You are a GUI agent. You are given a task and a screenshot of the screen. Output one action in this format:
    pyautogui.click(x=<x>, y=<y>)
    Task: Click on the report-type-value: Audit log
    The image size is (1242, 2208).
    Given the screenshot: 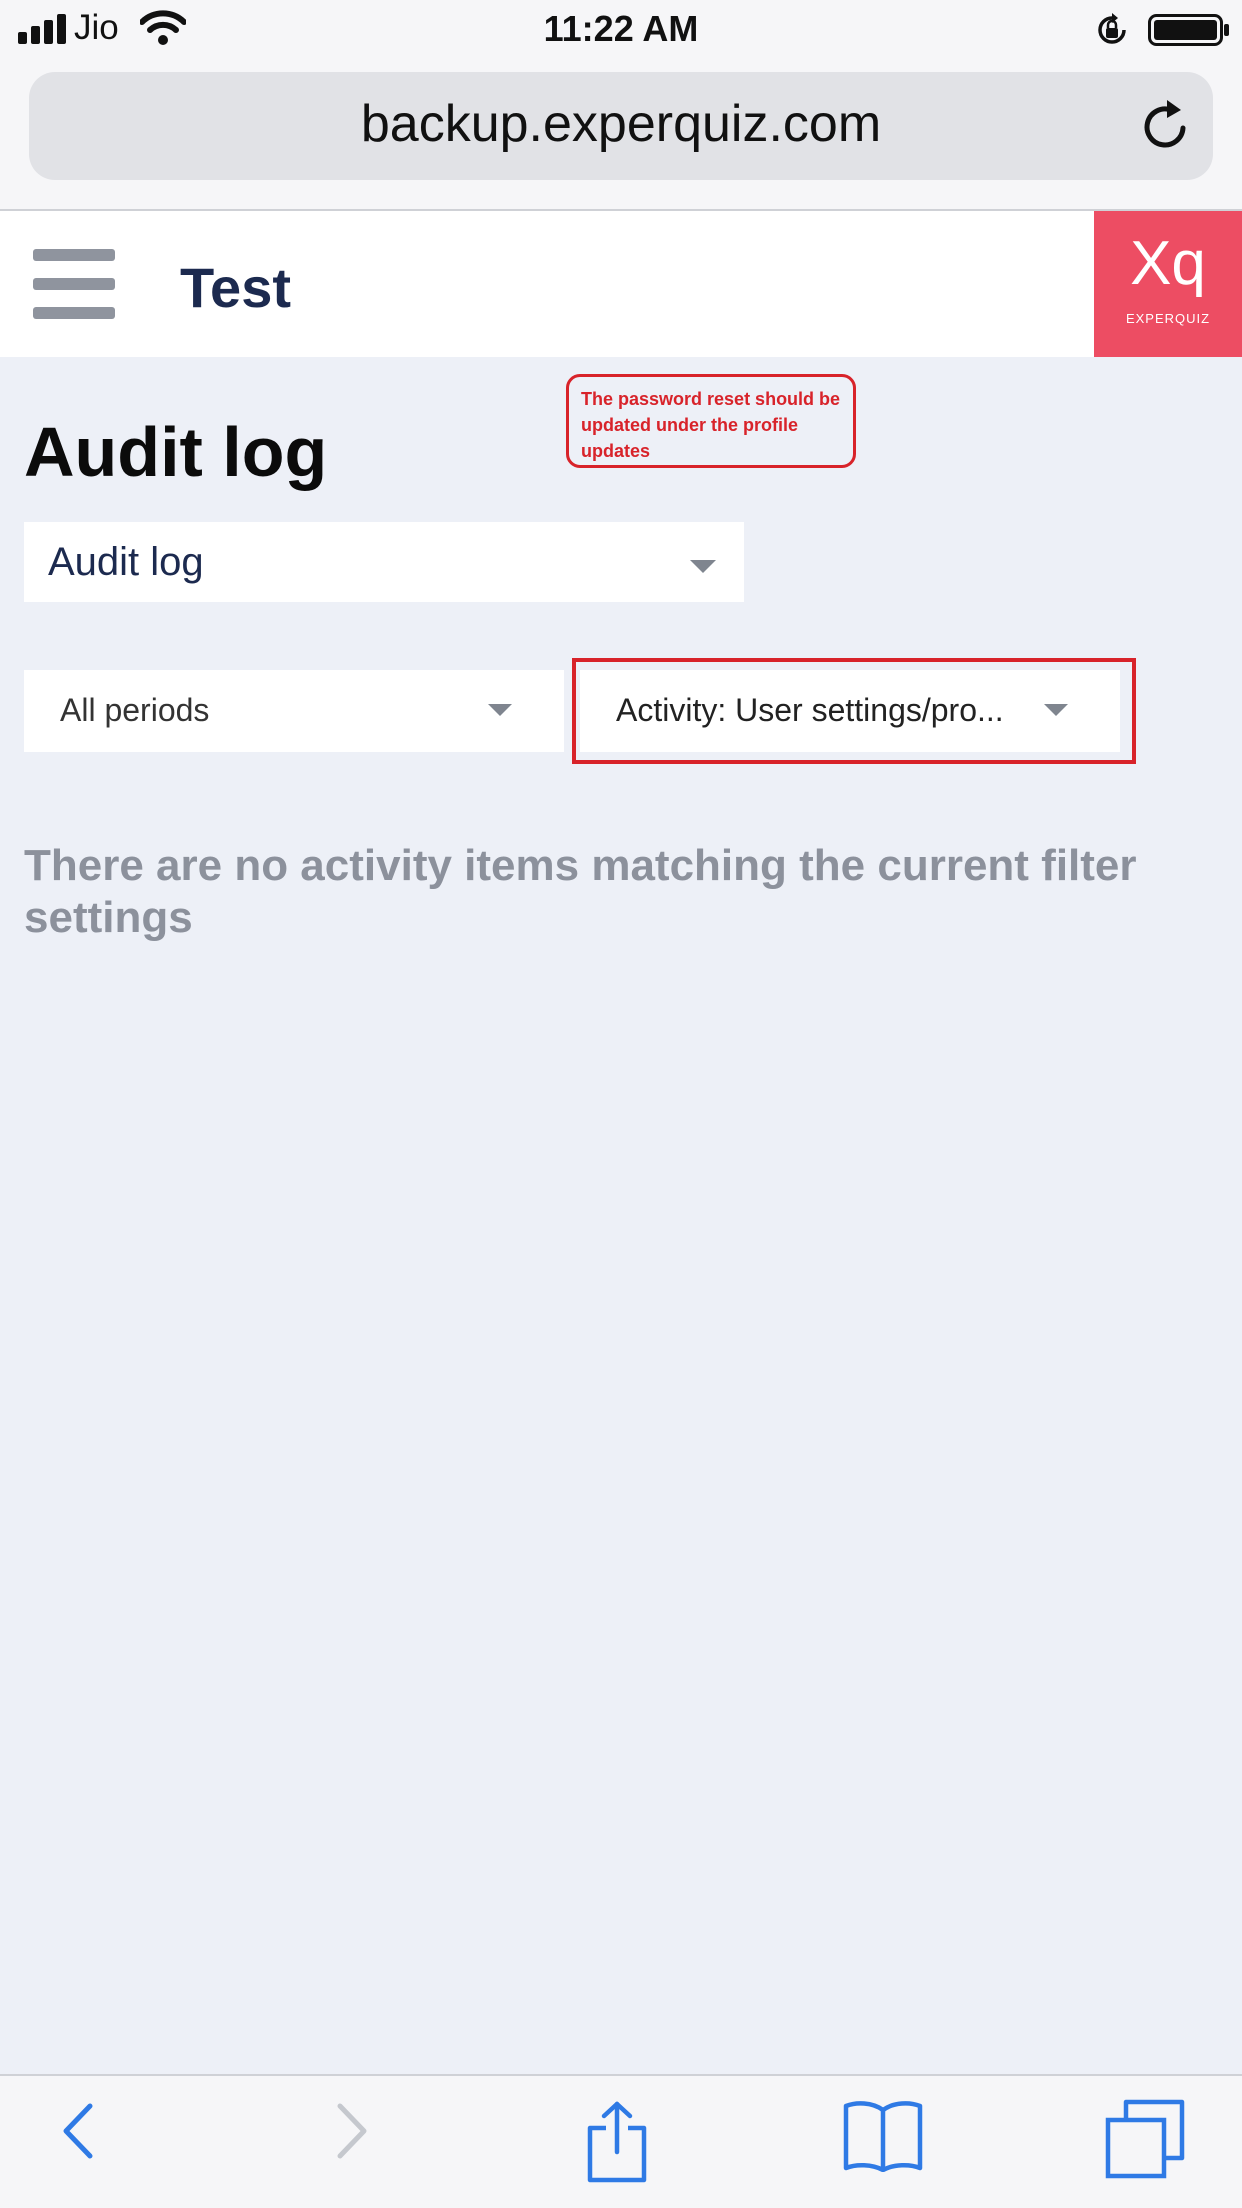 What is the action you would take?
    pyautogui.click(x=126, y=562)
    